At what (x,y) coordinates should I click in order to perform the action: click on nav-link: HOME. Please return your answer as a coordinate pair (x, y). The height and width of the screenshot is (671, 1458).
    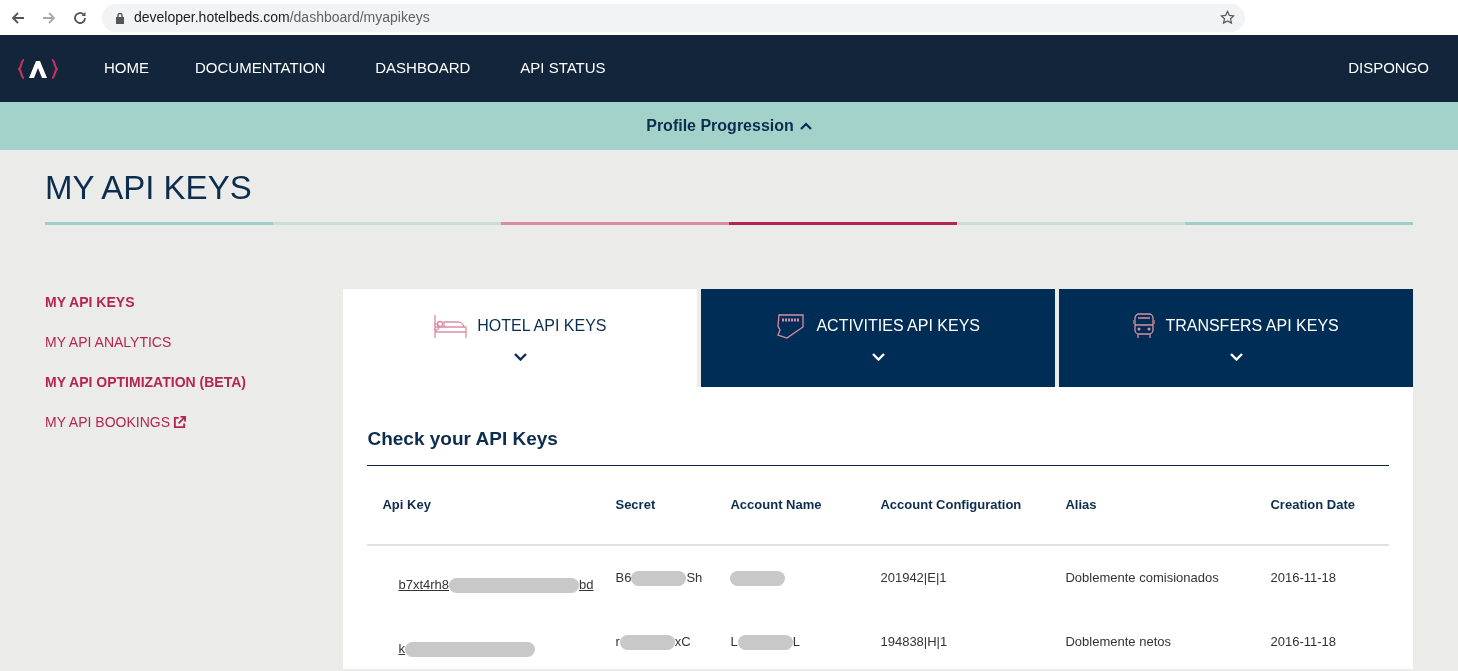
    Looking at the image, I should click on (126, 68).